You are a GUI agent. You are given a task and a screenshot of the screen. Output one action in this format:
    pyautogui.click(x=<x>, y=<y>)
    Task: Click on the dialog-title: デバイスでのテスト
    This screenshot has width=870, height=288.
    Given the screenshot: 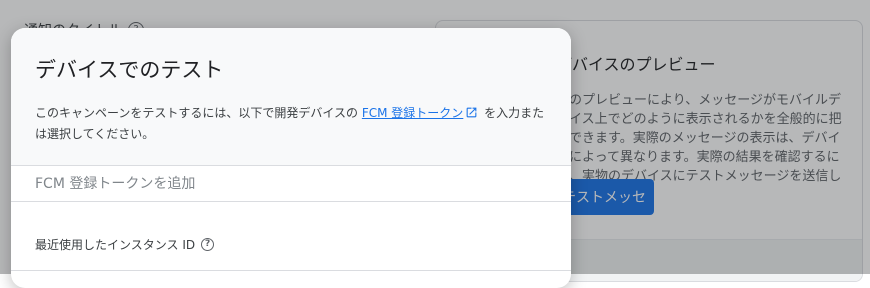 What is the action you would take?
    pyautogui.click(x=129, y=70)
    